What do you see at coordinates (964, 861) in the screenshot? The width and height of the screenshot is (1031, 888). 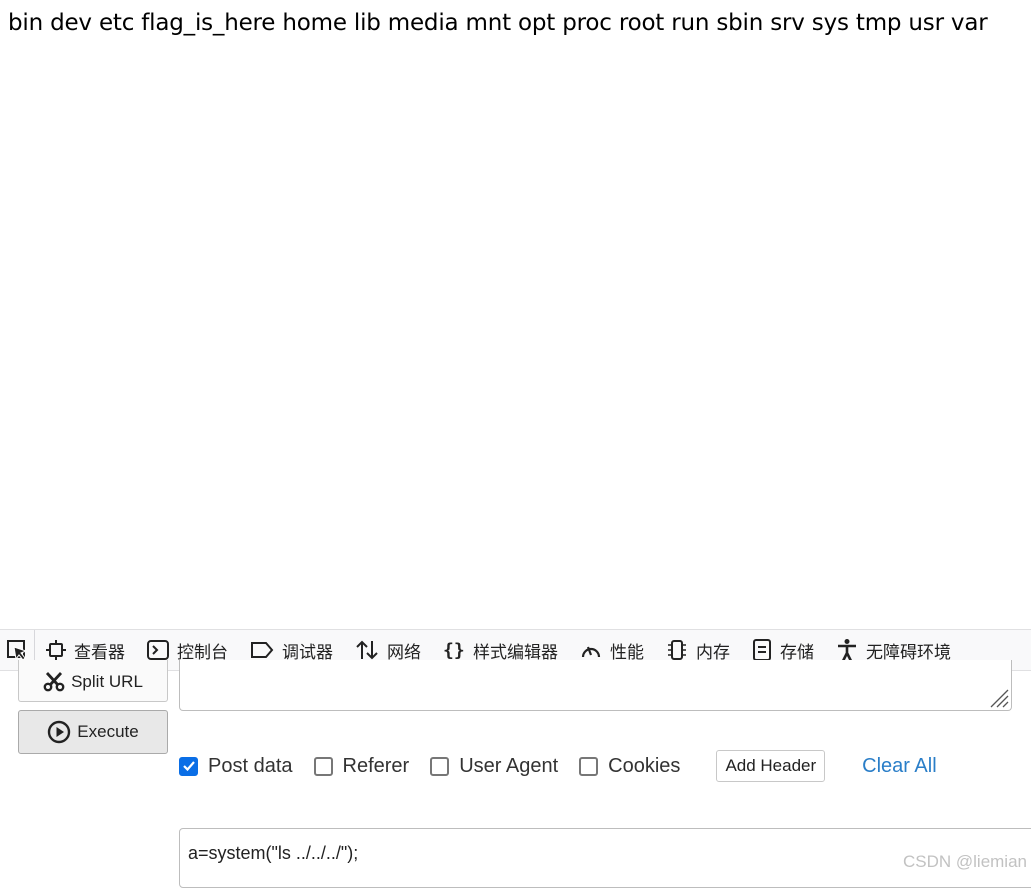 I see `watermark: CSDN @liemian` at bounding box center [964, 861].